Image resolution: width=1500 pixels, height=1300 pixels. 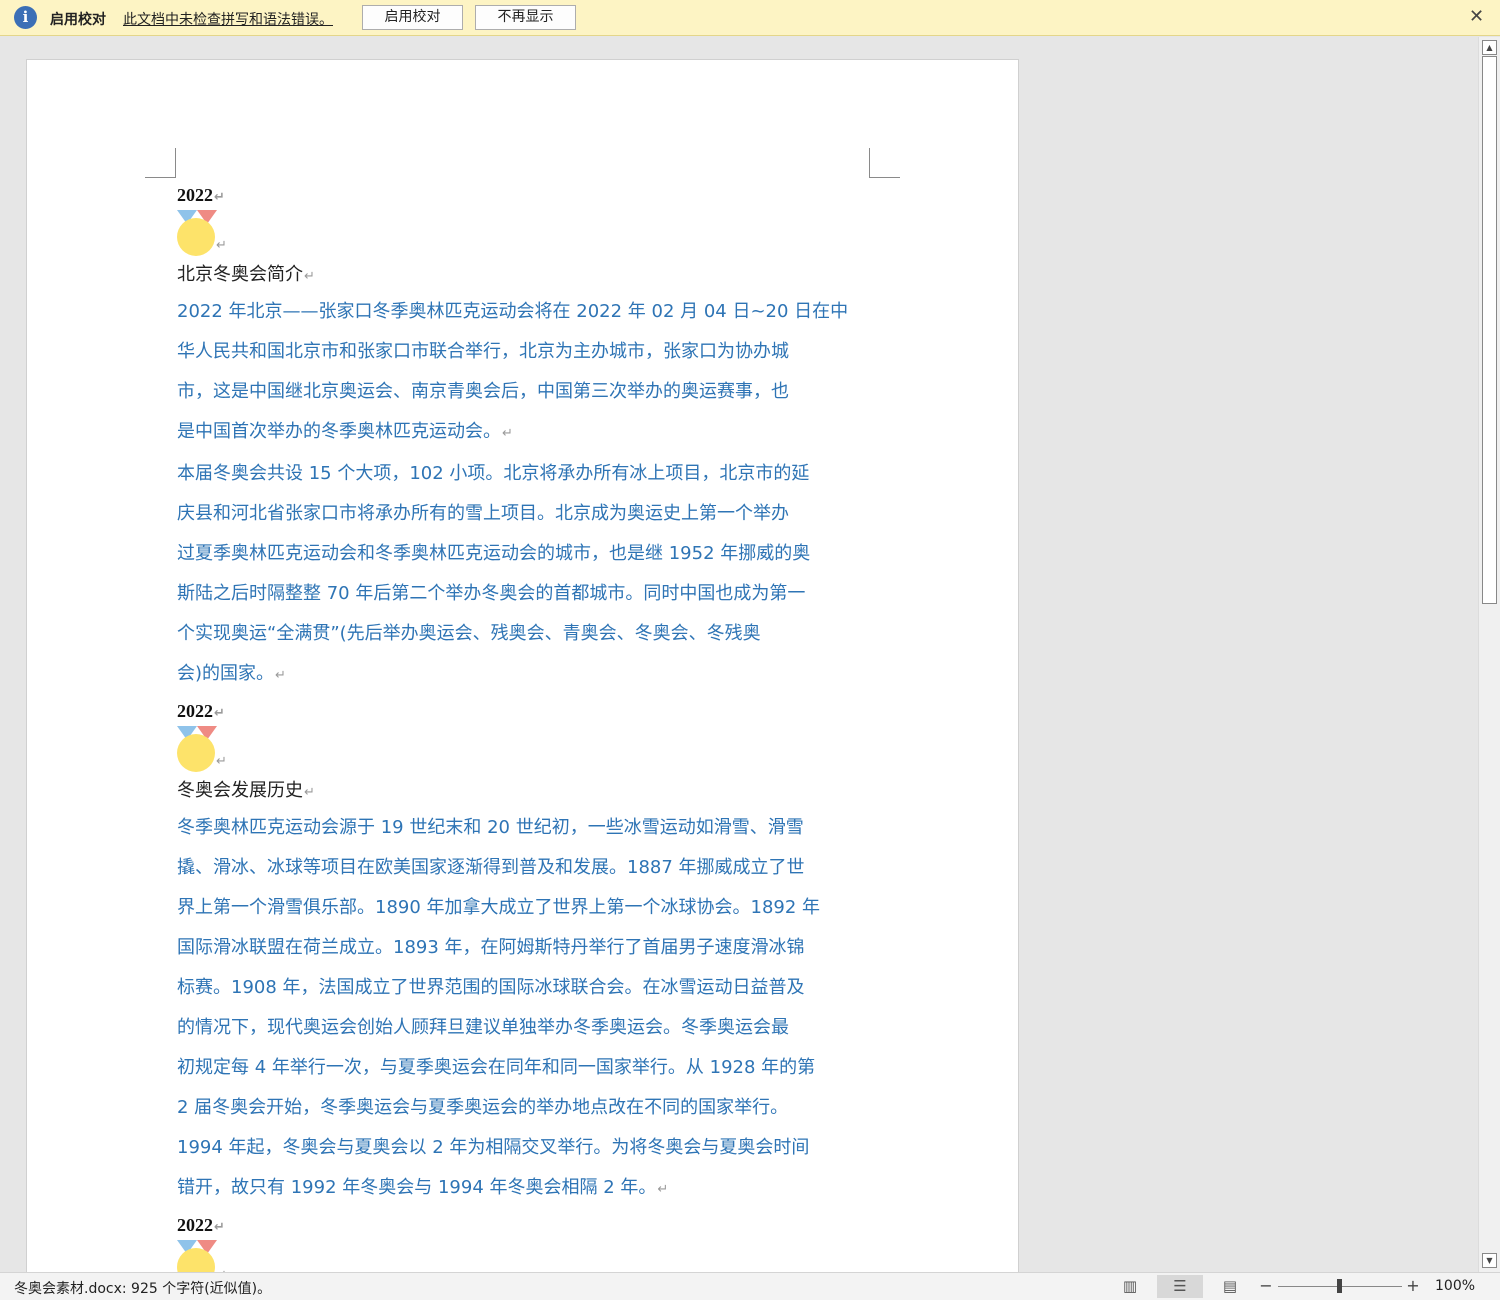 What do you see at coordinates (527, 433) in the screenshot?
I see `text-line: 是中国首次举办的冬季奥林匹克运动会。↵` at bounding box center [527, 433].